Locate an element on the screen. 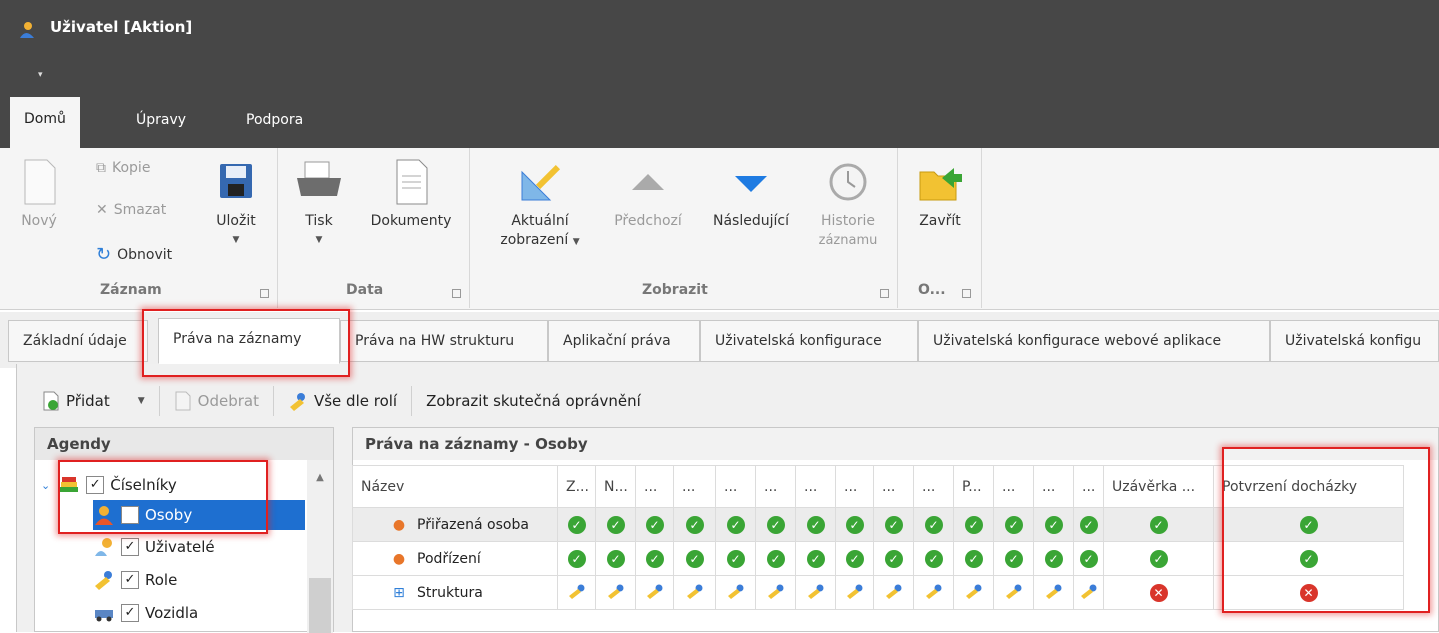 This screenshot has height=633, width=1439. predchozi-button: Předchozí is located at coordinates (648, 194).